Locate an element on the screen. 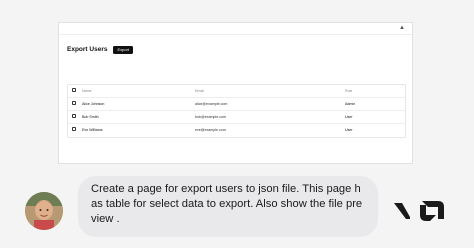 Image resolution: width=474 pixels, height=248 pixels. user-email-cell: bob@example.com is located at coordinates (211, 117).